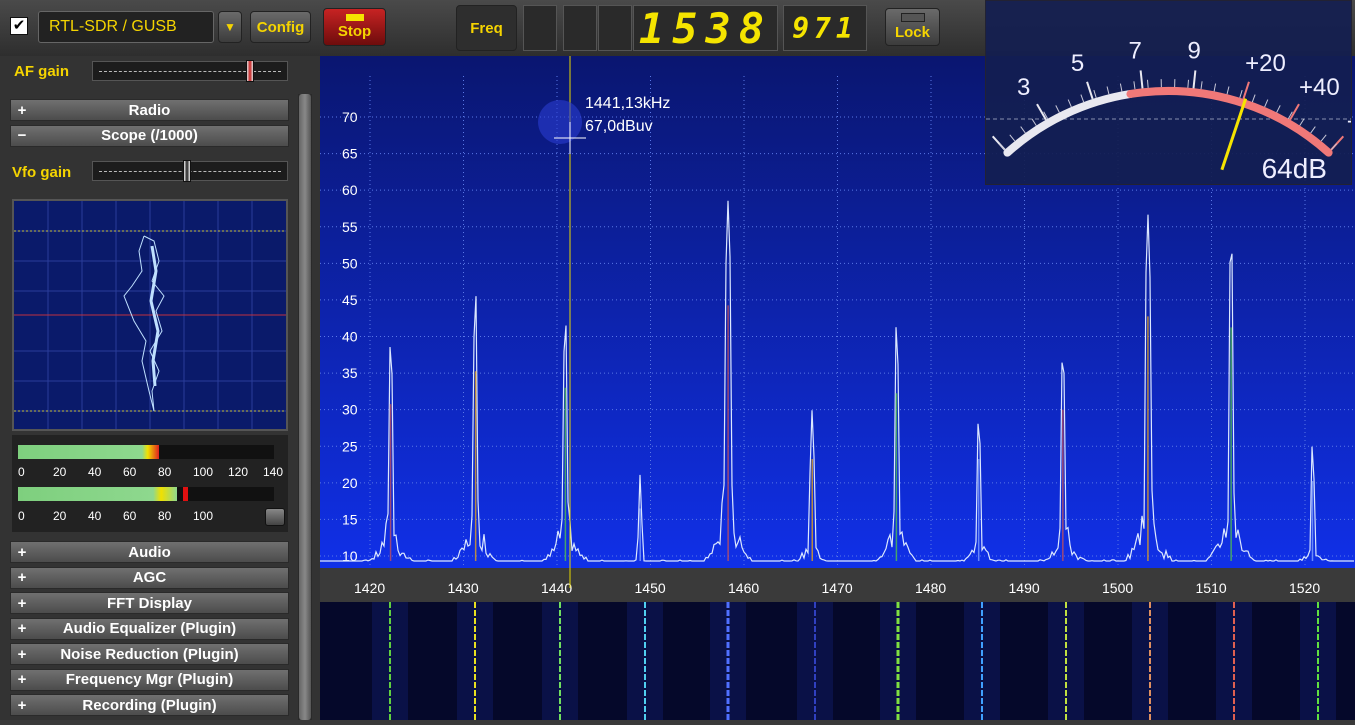 Image resolution: width=1355 pixels, height=725 pixels. Describe the element at coordinates (350, 300) in the screenshot. I see `y-tick-label: 45` at that location.